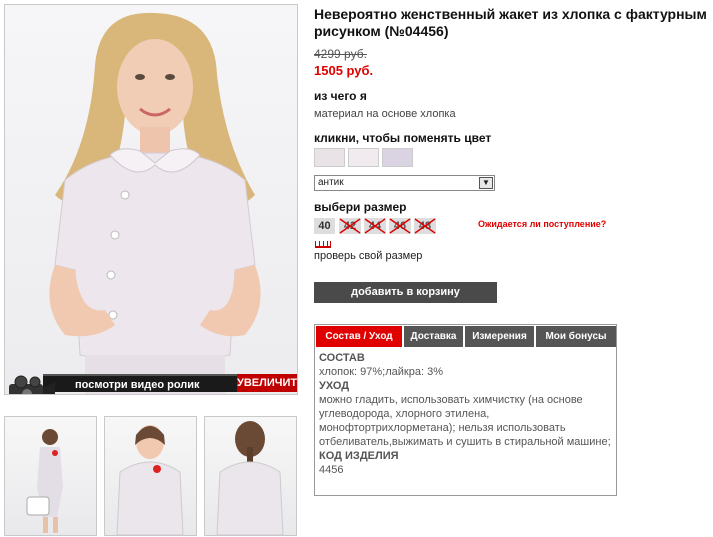  I want to click on size-option-unavailable: 44, so click(375, 226).